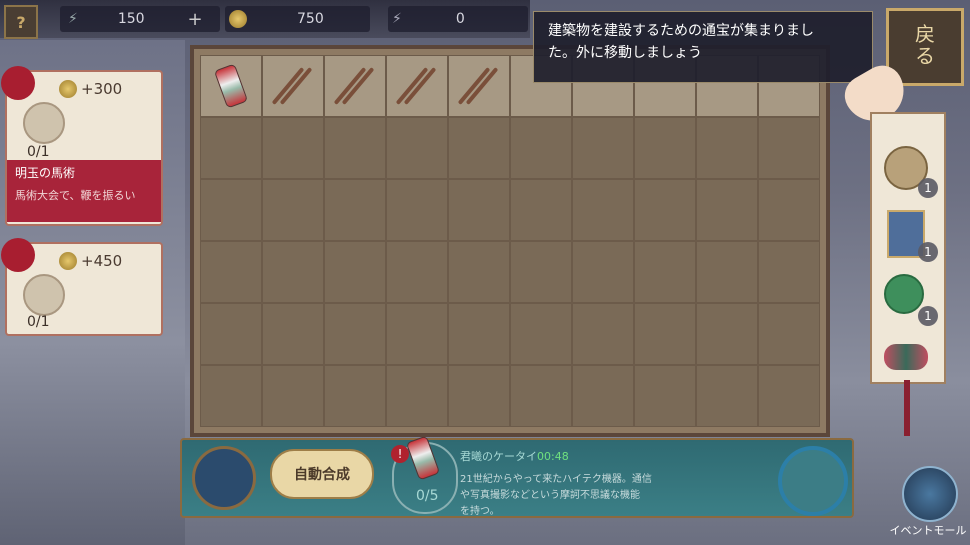 The width and height of the screenshot is (970, 545). What do you see at coordinates (400, 454) in the screenshot?
I see `alert-icon: !` at bounding box center [400, 454].